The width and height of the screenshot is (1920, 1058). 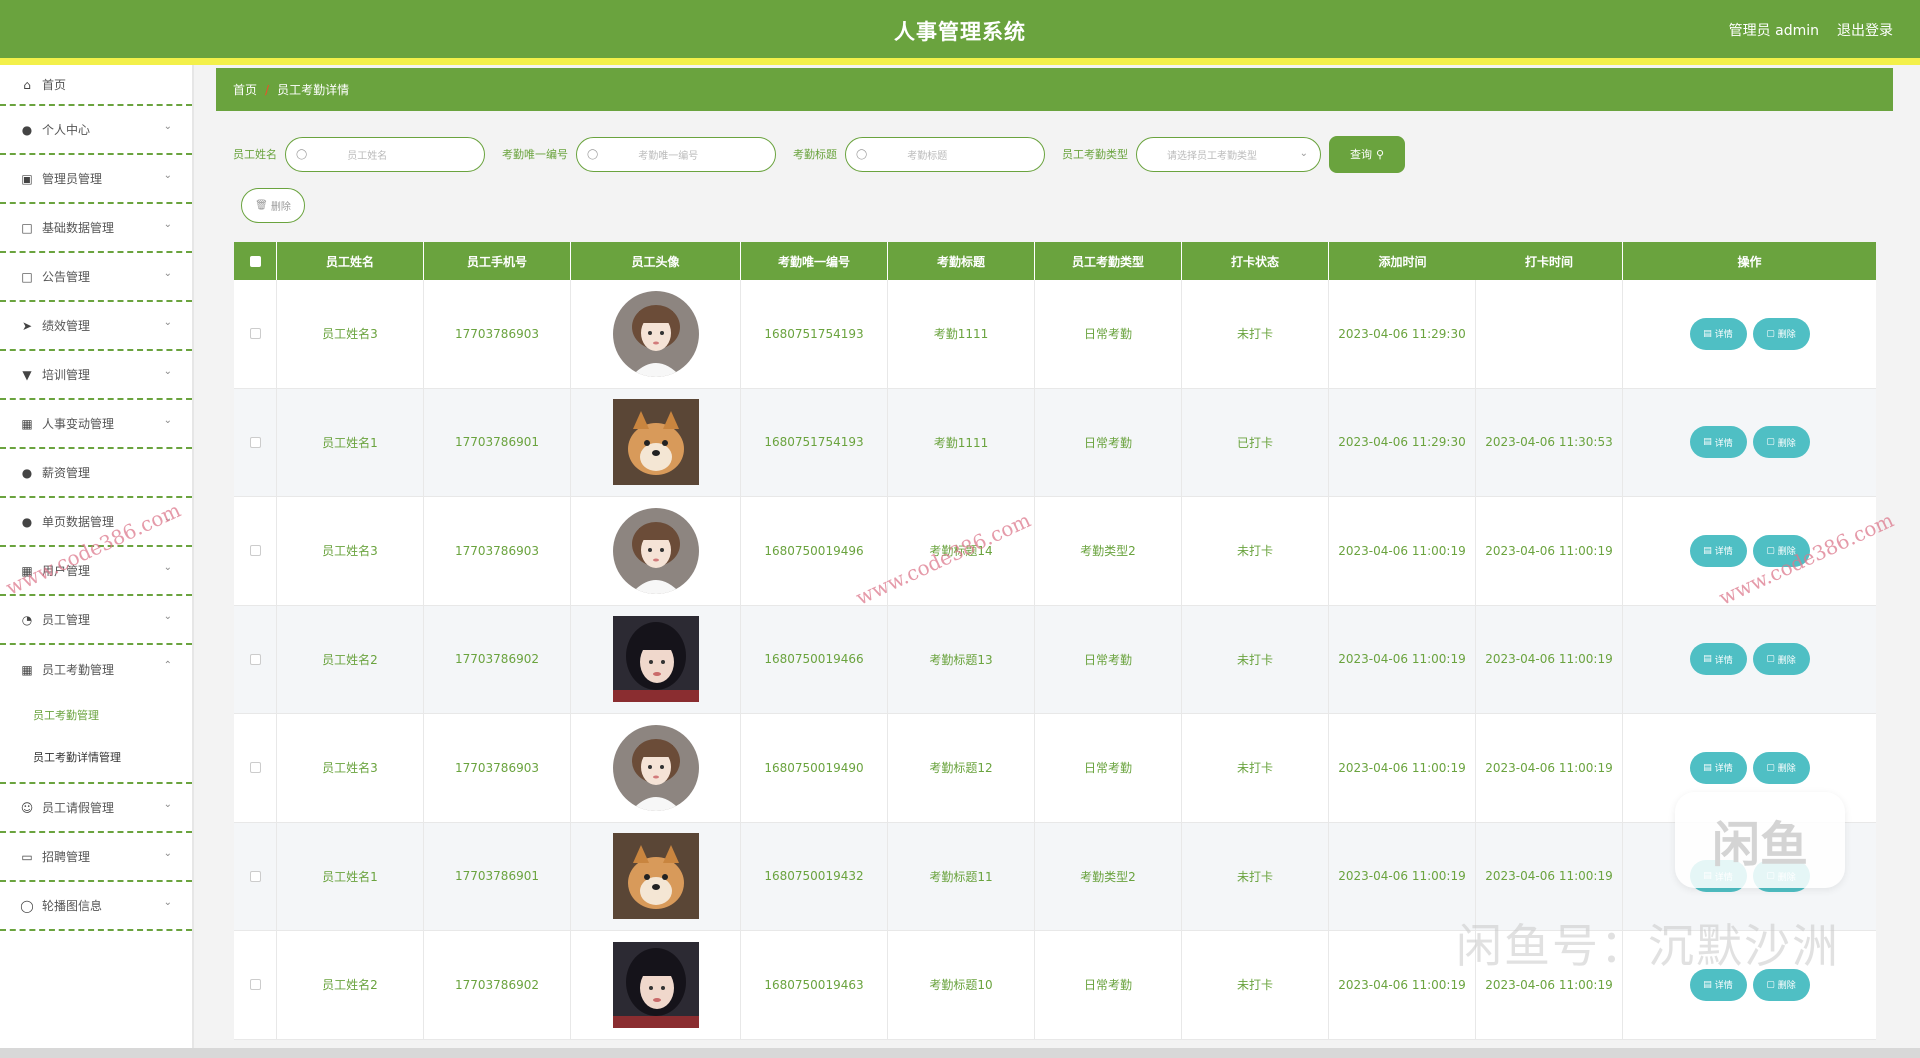 What do you see at coordinates (1108, 334) in the screenshot?
I see `cell-type: 日常考勤` at bounding box center [1108, 334].